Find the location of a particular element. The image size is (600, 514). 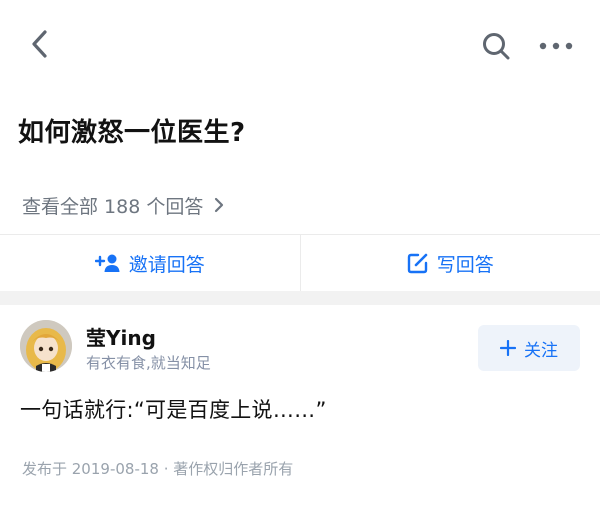

more-button is located at coordinates (556, 46).